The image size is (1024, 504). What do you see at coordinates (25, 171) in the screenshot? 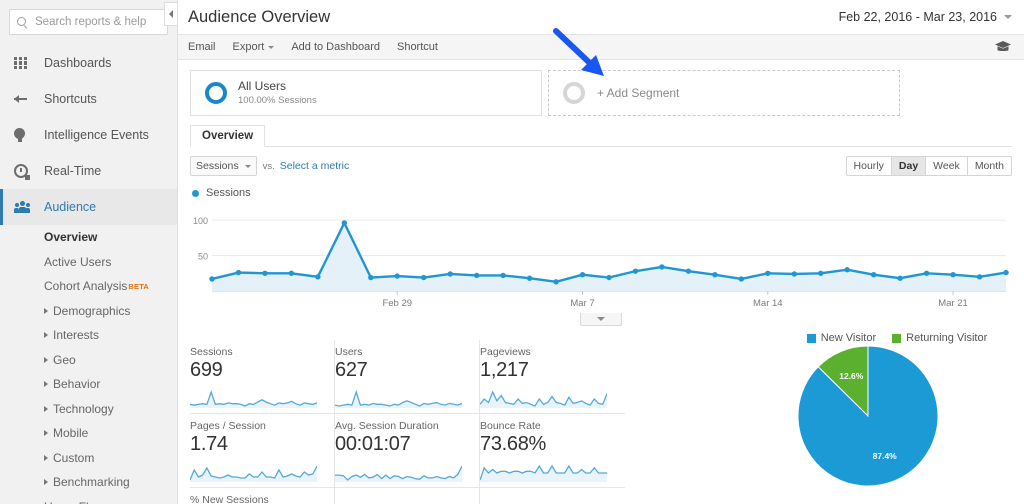
I see `clock-icon` at bounding box center [25, 171].